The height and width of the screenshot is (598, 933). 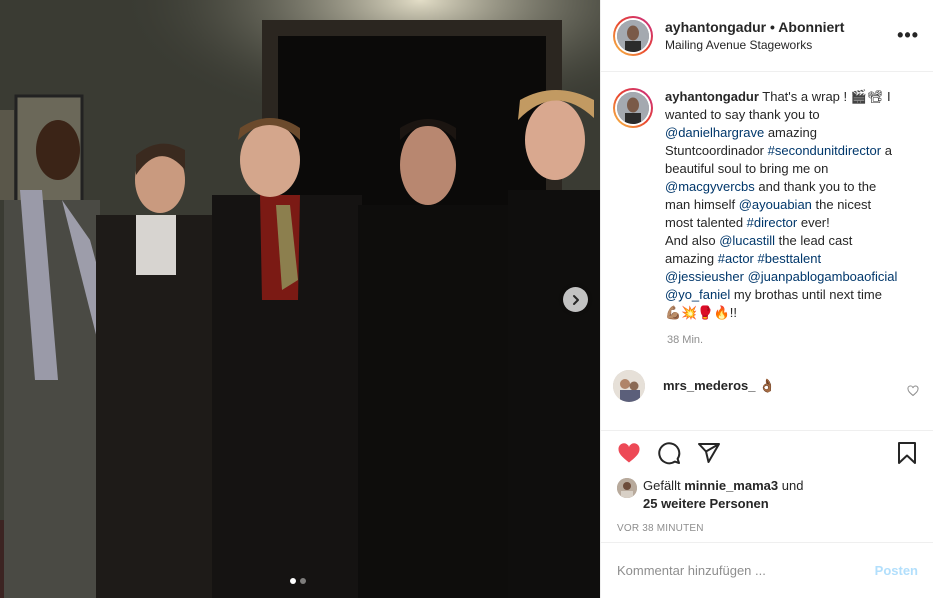 What do you see at coordinates (710, 186) in the screenshot?
I see `caption-link: @macgyvercbs` at bounding box center [710, 186].